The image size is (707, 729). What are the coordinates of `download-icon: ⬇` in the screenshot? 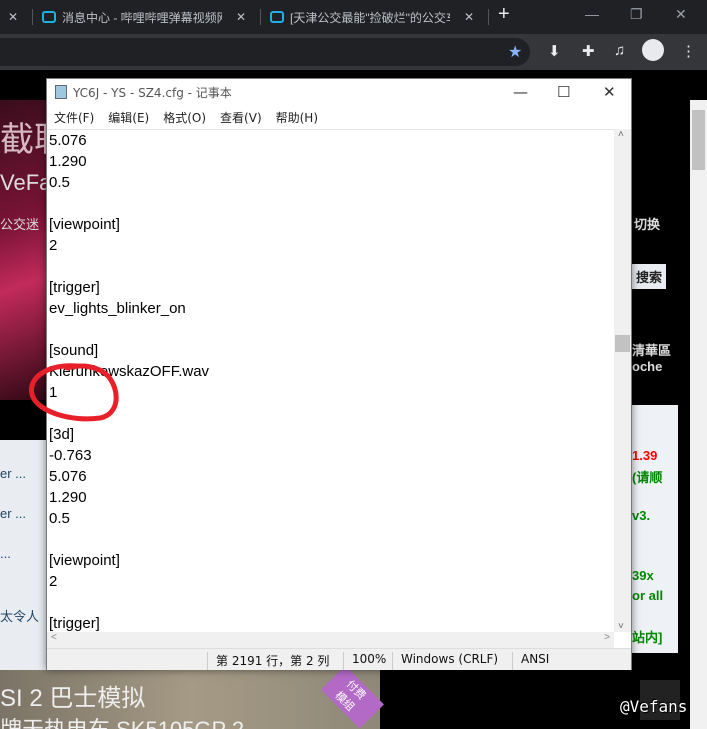 It's located at (554, 51).